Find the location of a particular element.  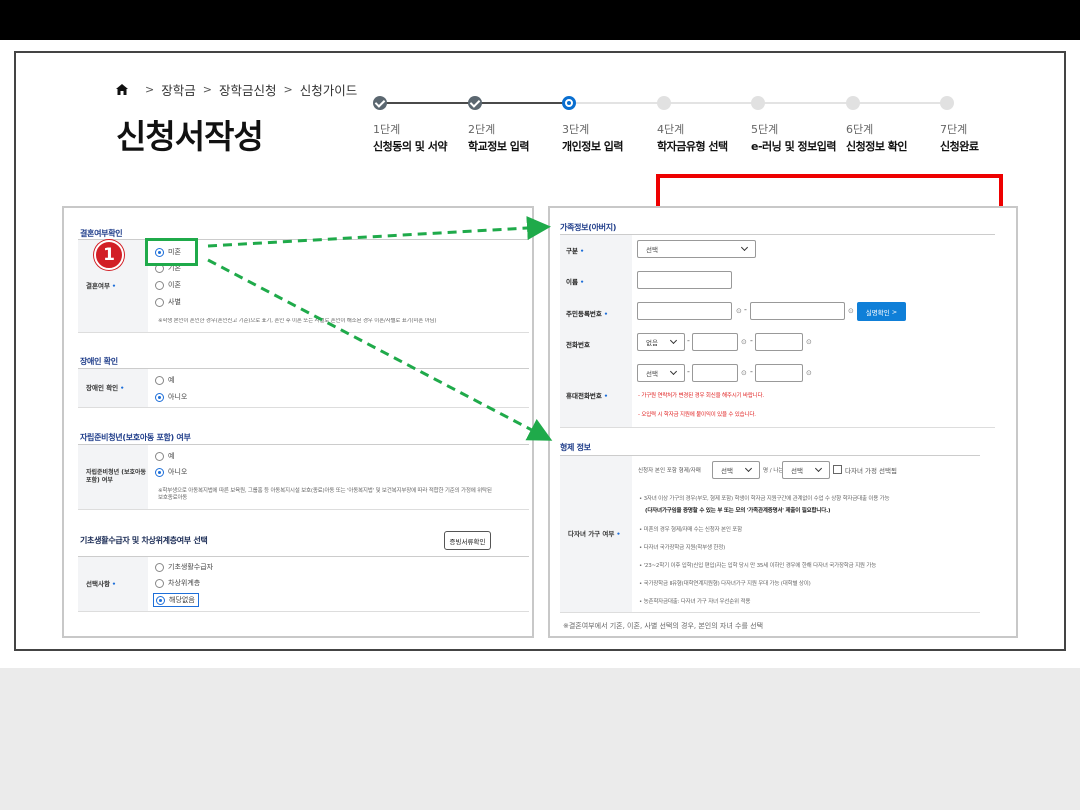

phone-last-input is located at coordinates (779, 342).